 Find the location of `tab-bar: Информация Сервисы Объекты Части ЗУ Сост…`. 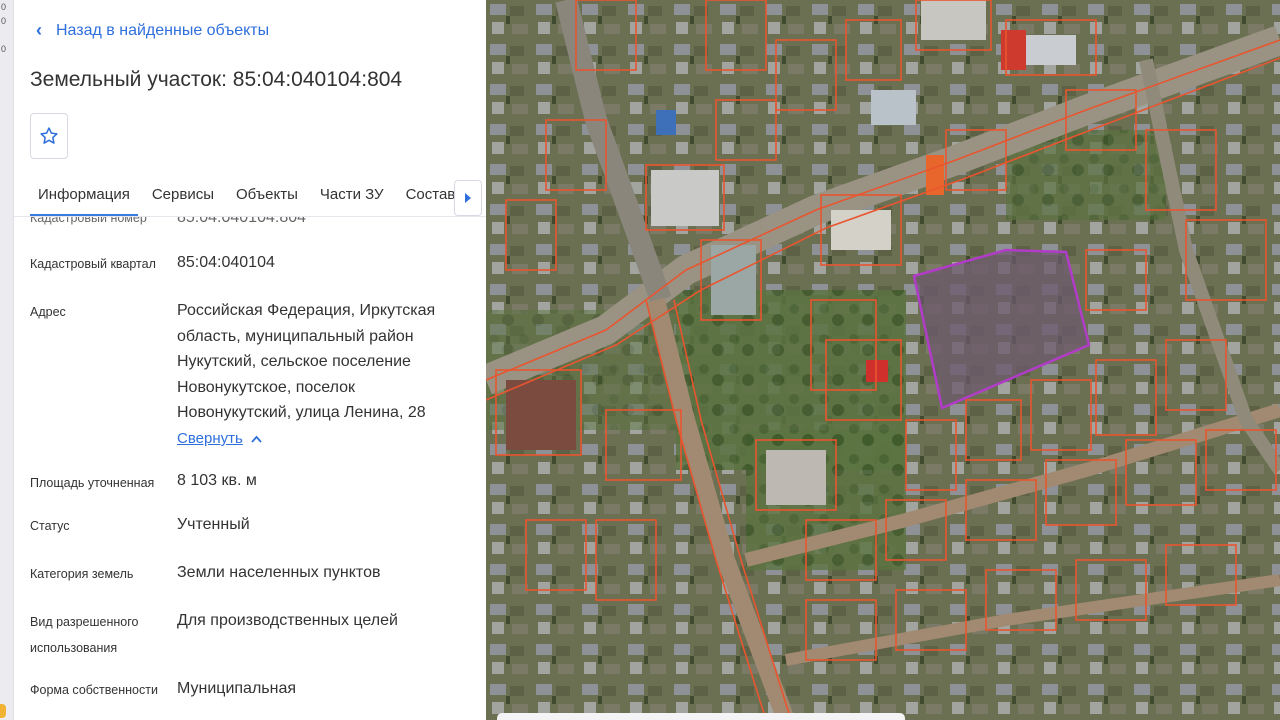

tab-bar: Информация Сервисы Объекты Части ЗУ Сост… is located at coordinates (256, 197).